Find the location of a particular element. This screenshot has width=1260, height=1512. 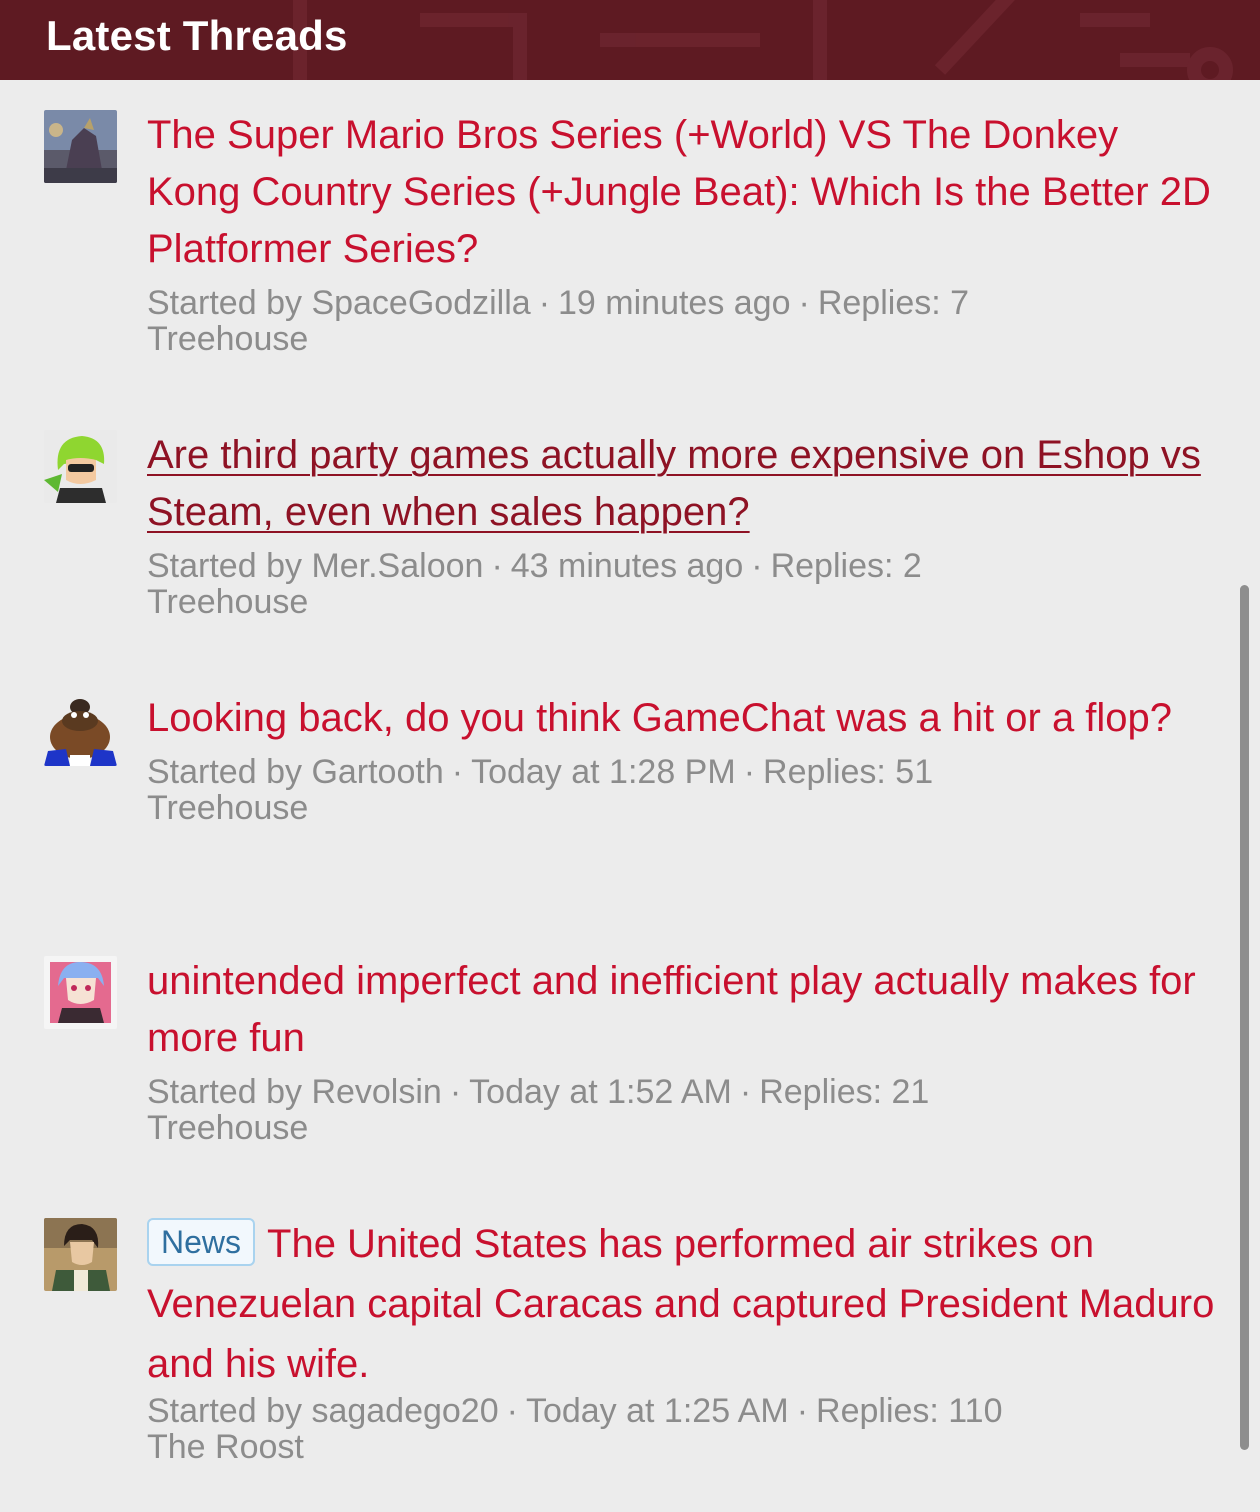

avatar-spacegodzilla is located at coordinates (80, 146).